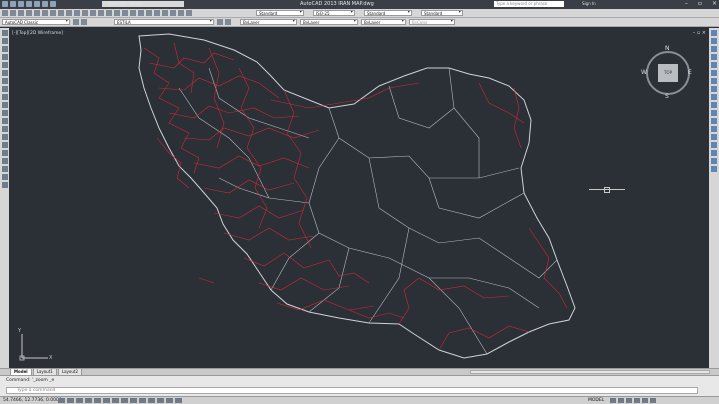  What do you see at coordinates (133, 400) in the screenshot?
I see `dyn-icon` at bounding box center [133, 400].